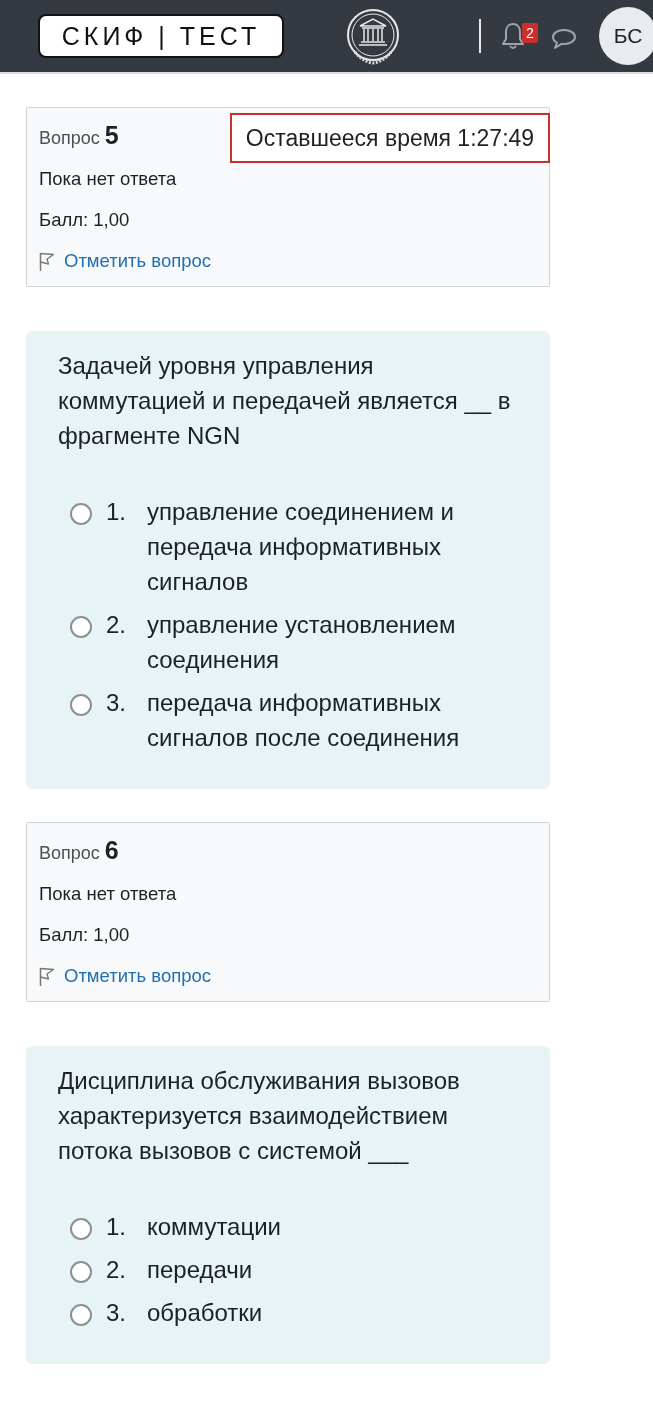 This screenshot has height=1404, width=653. What do you see at coordinates (205, 1312) in the screenshot?
I see `option-text: обработки` at bounding box center [205, 1312].